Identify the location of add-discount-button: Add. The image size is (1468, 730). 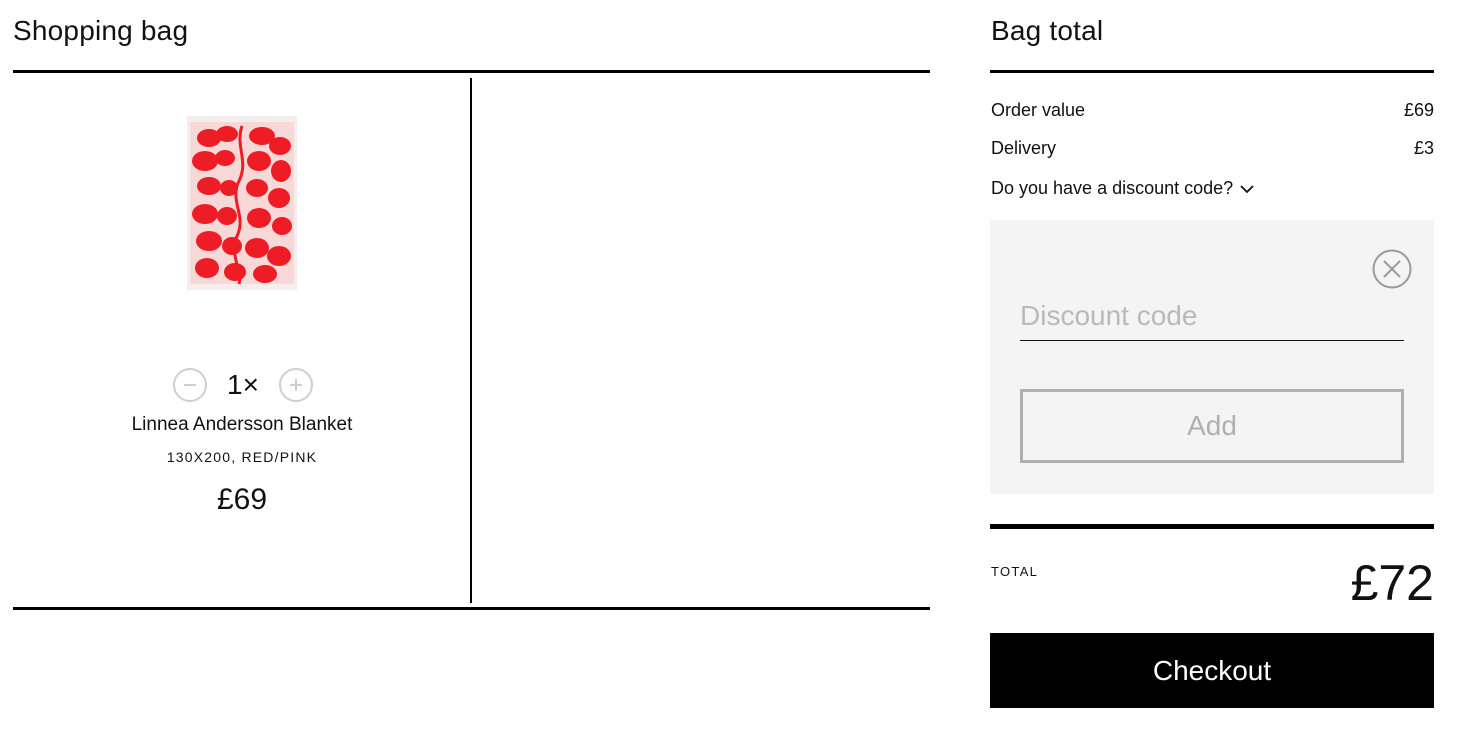
(1212, 426).